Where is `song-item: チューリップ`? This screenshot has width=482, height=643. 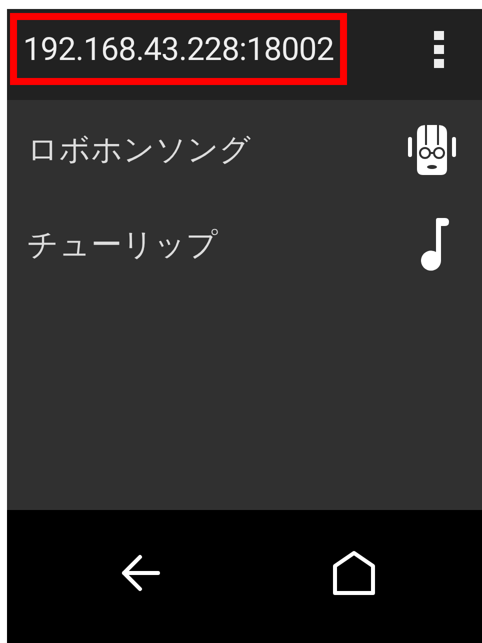 song-item: チューリップ is located at coordinates (122, 245).